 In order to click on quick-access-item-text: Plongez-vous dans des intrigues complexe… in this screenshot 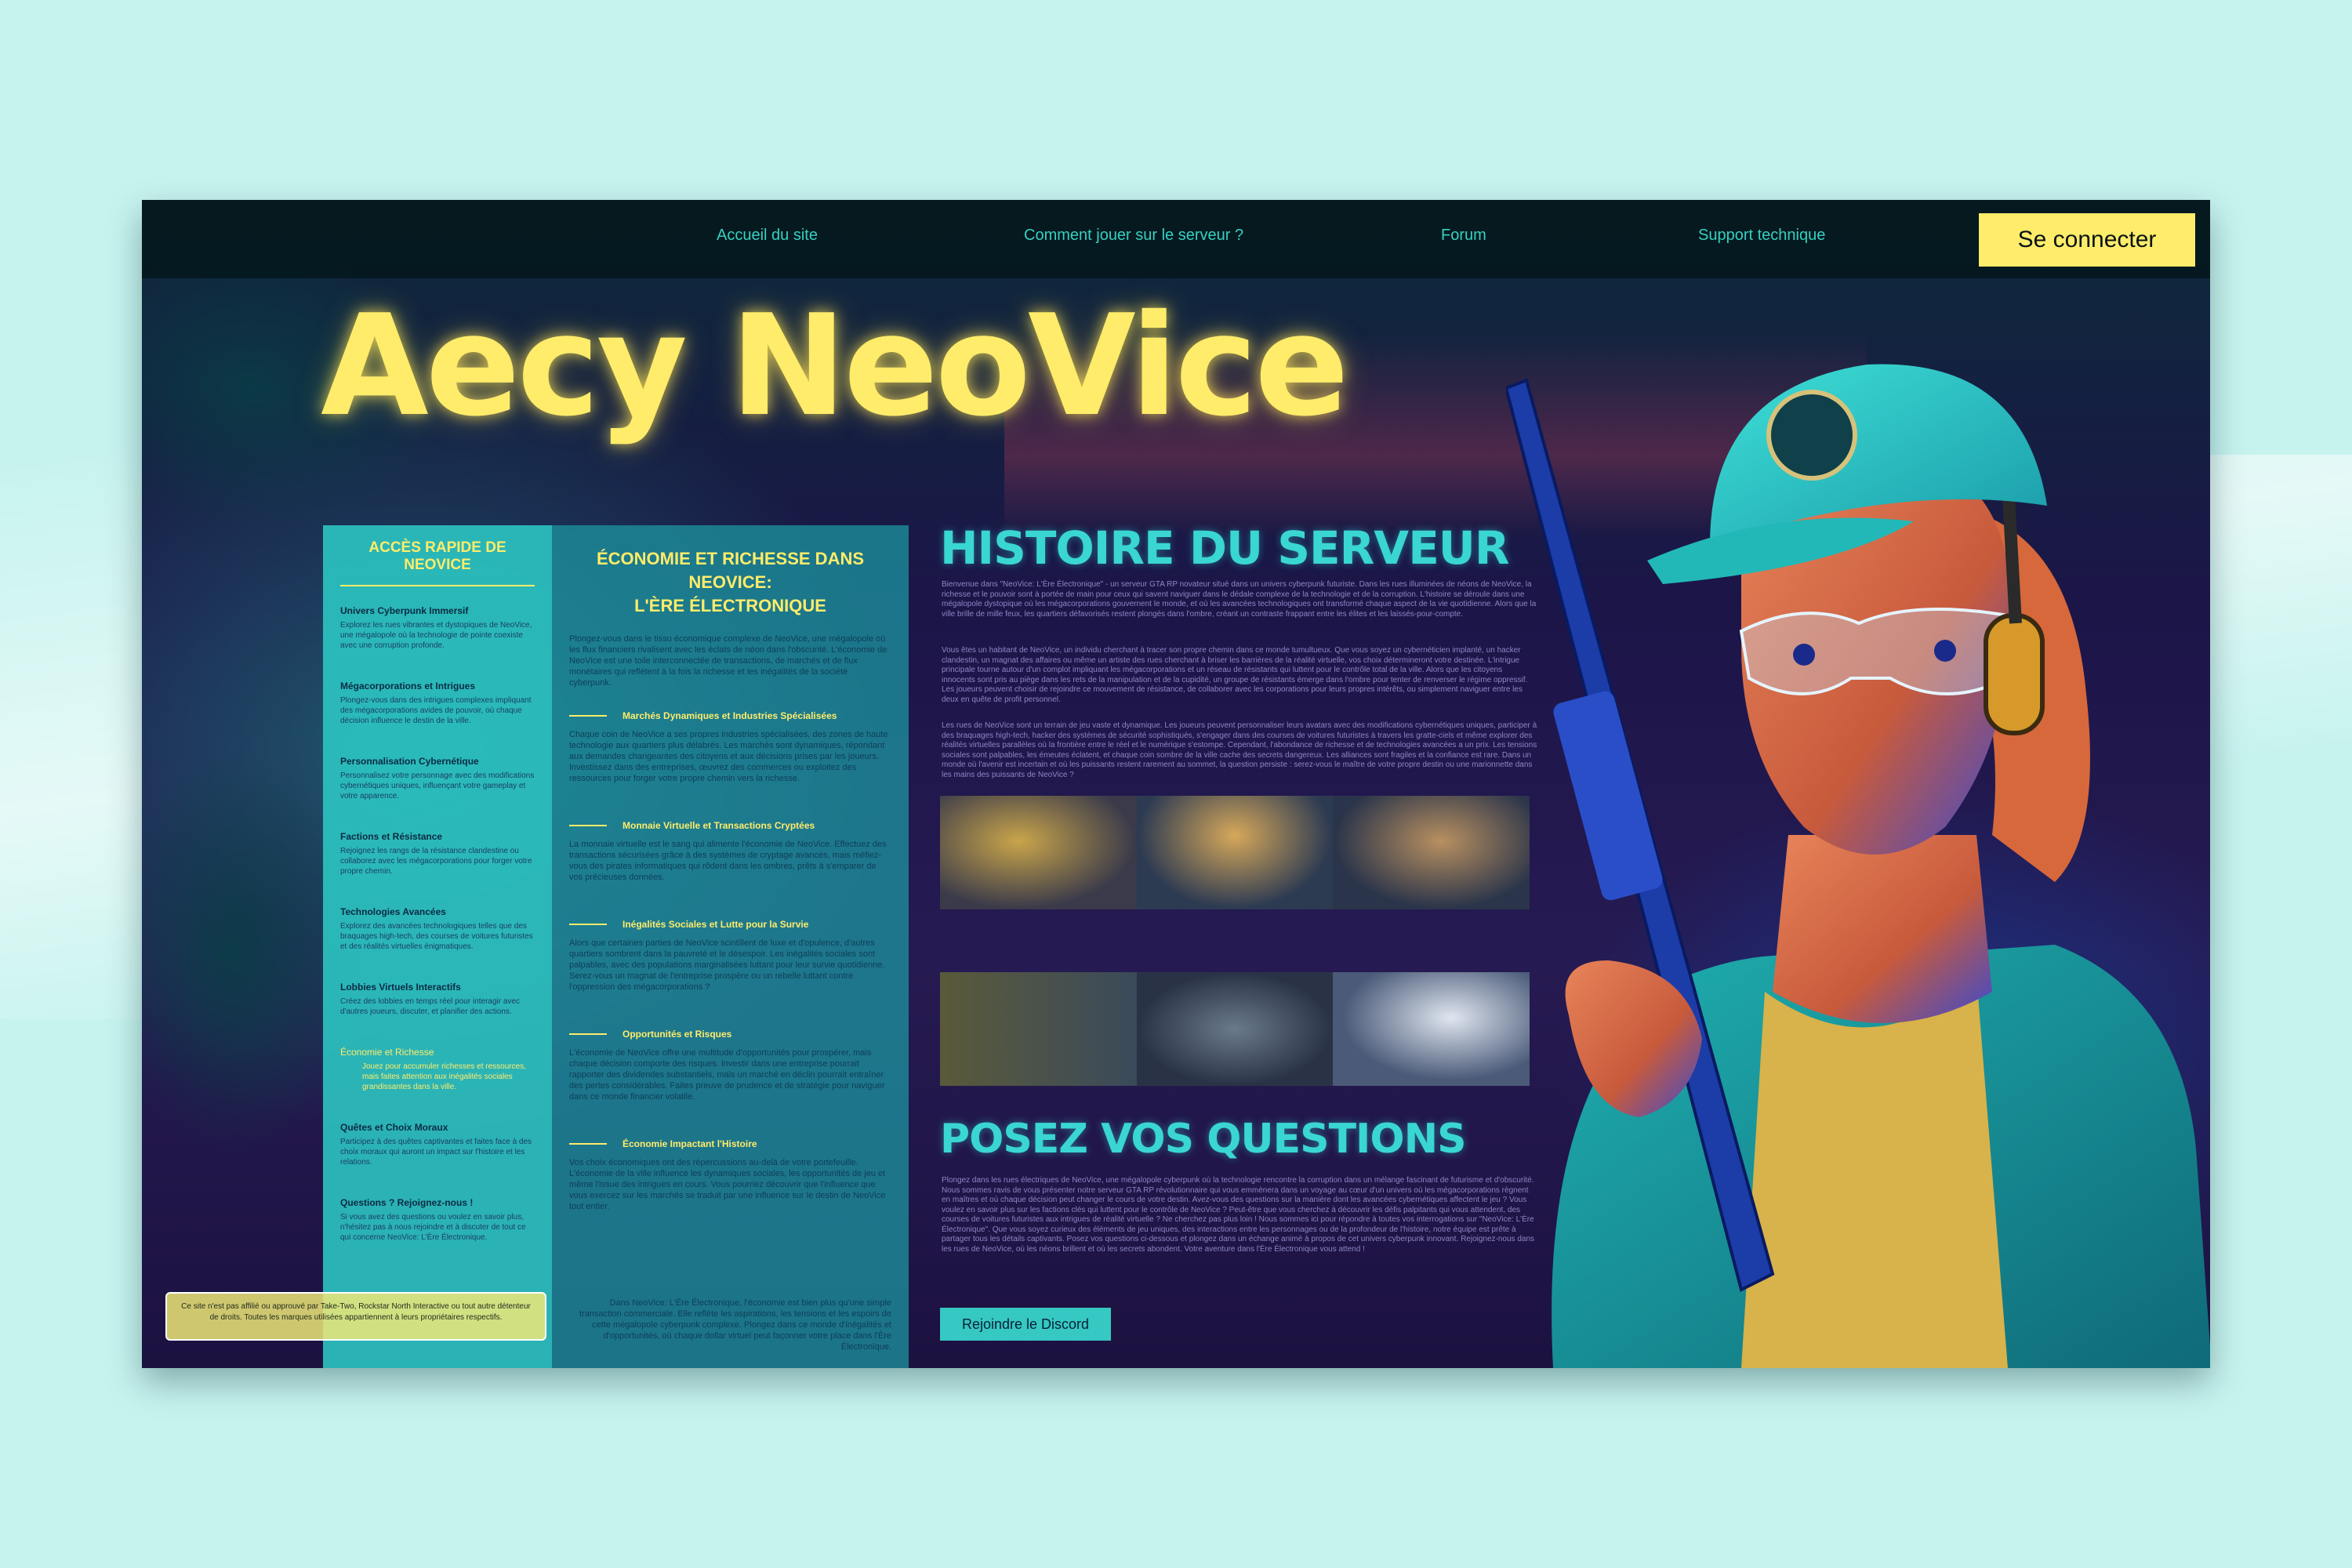, I will do `click(436, 710)`.